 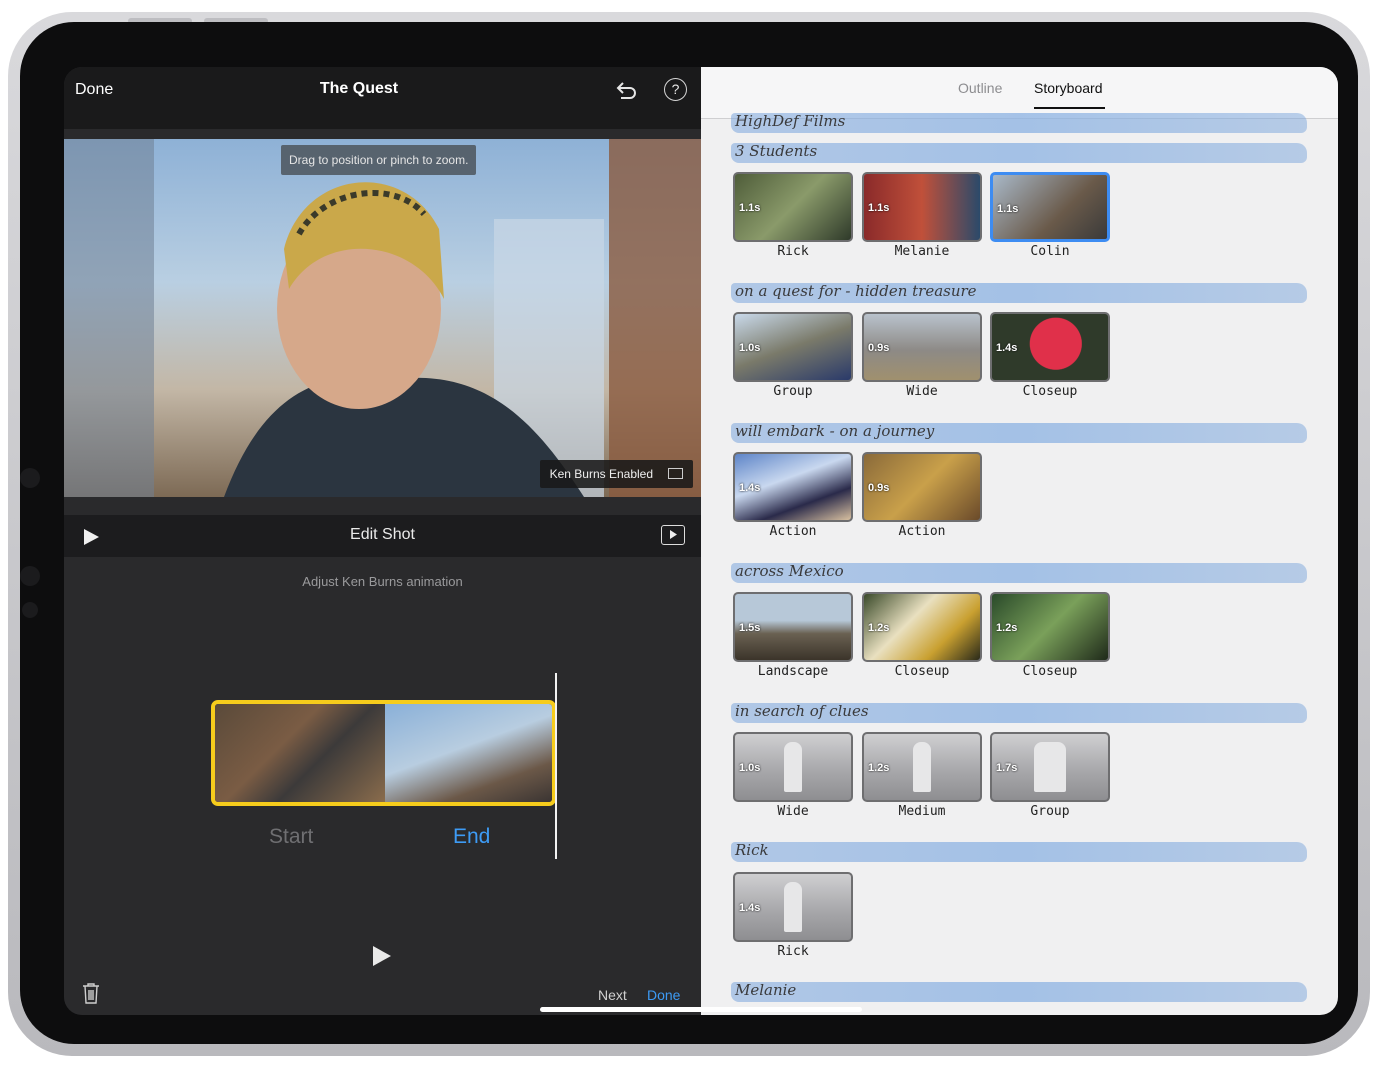 I want to click on storyboard-section-heading: across Mexico, so click(x=1019, y=572).